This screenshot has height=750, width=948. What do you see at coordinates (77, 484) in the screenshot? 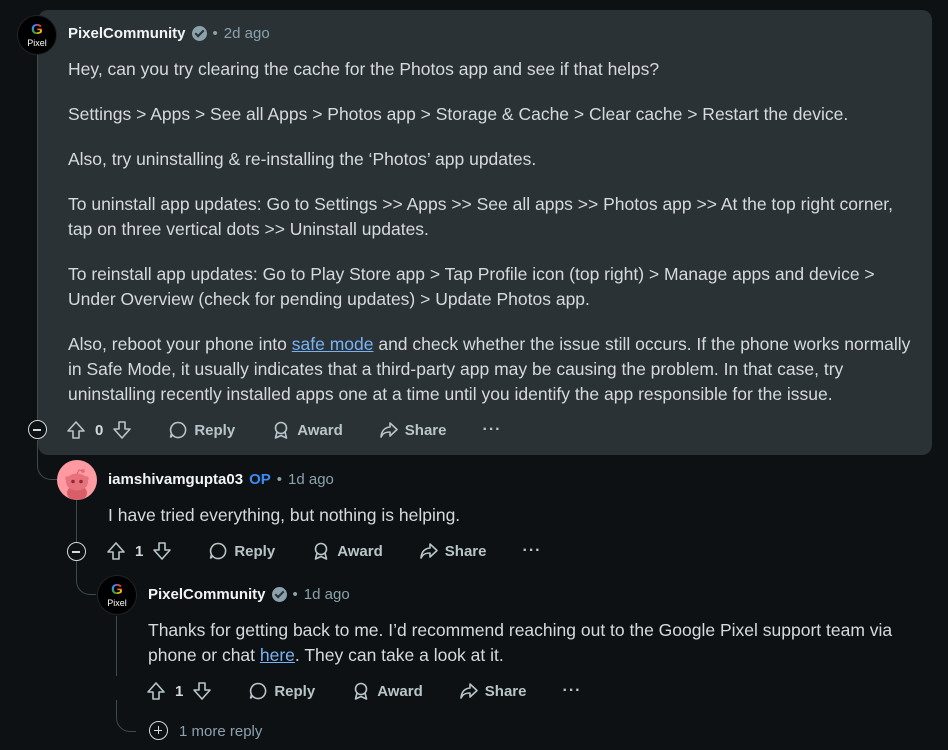
I see `snoo-avatar-icon` at bounding box center [77, 484].